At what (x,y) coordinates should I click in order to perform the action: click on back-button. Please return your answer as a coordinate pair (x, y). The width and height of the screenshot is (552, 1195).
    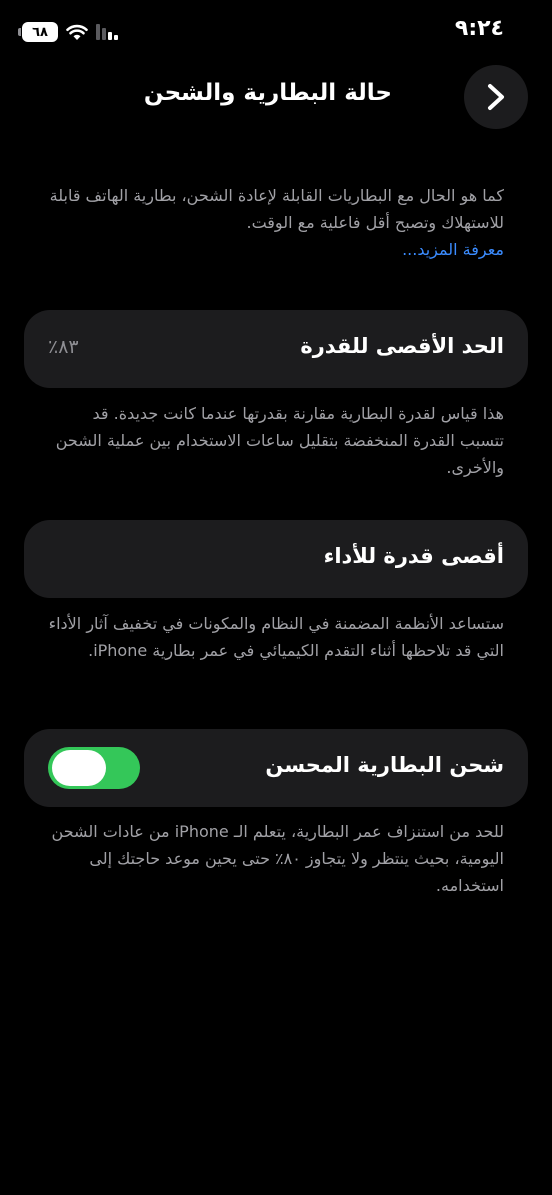
    Looking at the image, I should click on (496, 97).